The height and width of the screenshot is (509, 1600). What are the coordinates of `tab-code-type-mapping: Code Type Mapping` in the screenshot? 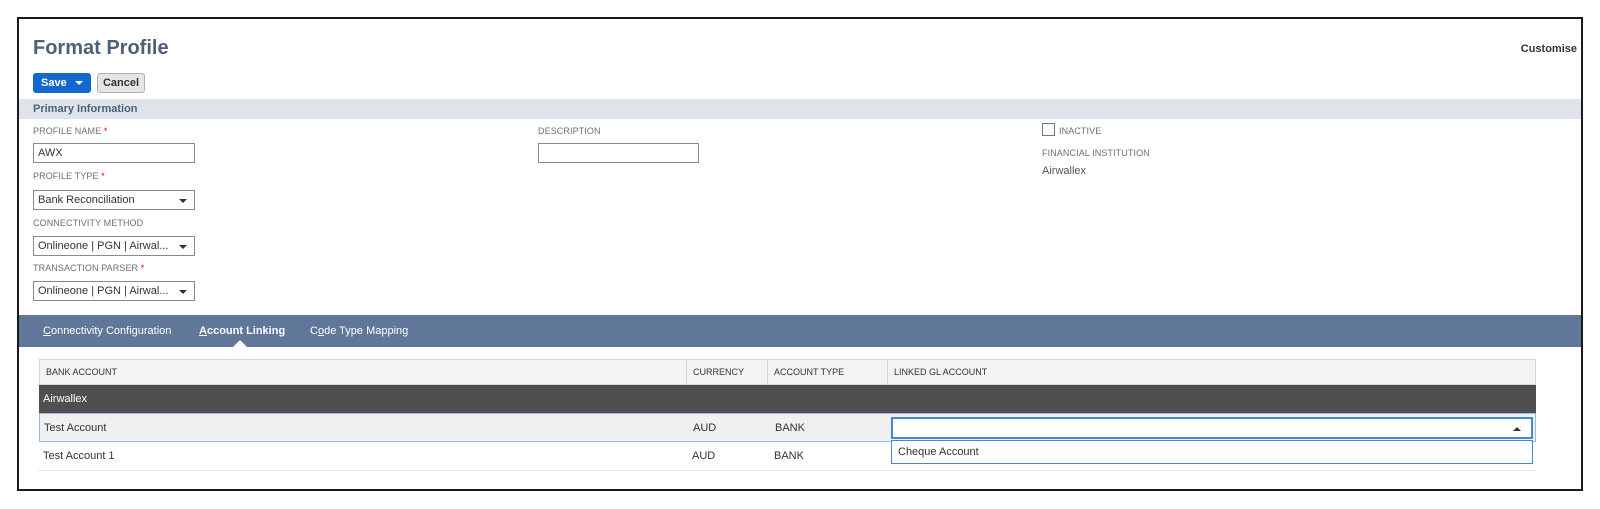 It's located at (359, 331).